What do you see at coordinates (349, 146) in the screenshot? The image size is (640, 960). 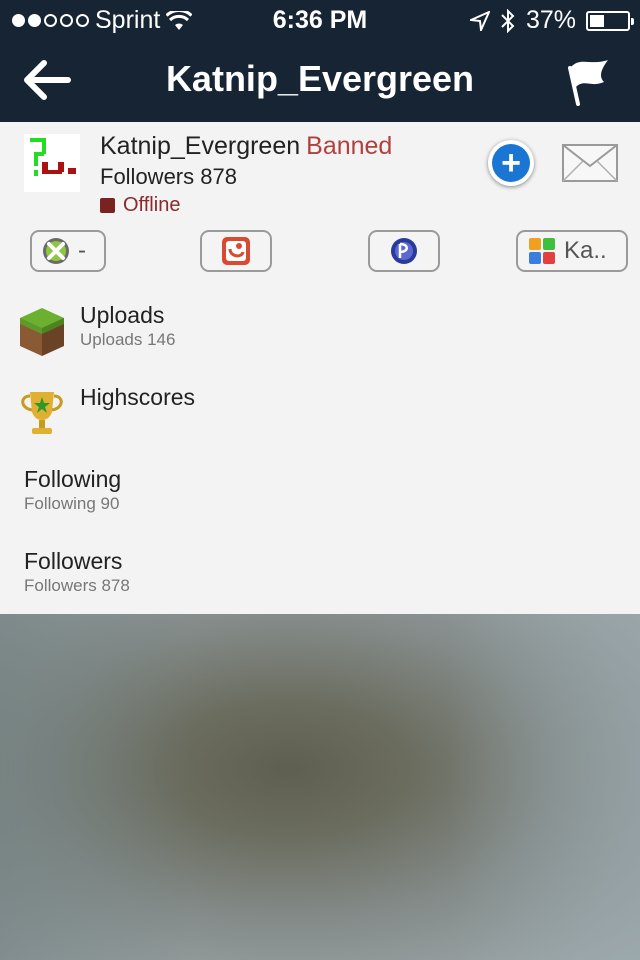 I see `banned-badge: Banned` at bounding box center [349, 146].